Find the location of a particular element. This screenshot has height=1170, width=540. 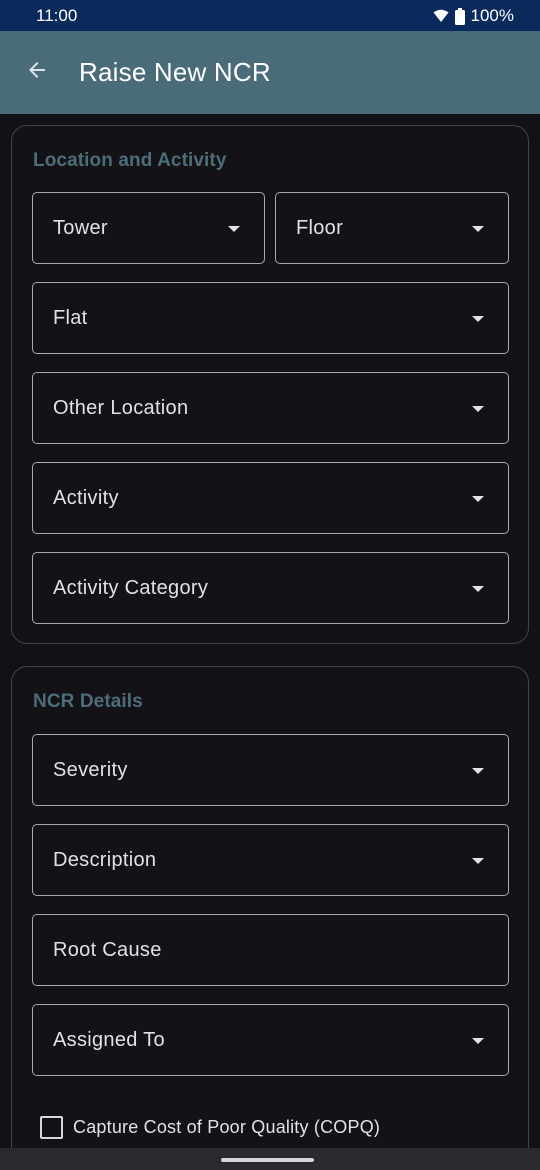

description-label: Description is located at coordinates (105, 860).